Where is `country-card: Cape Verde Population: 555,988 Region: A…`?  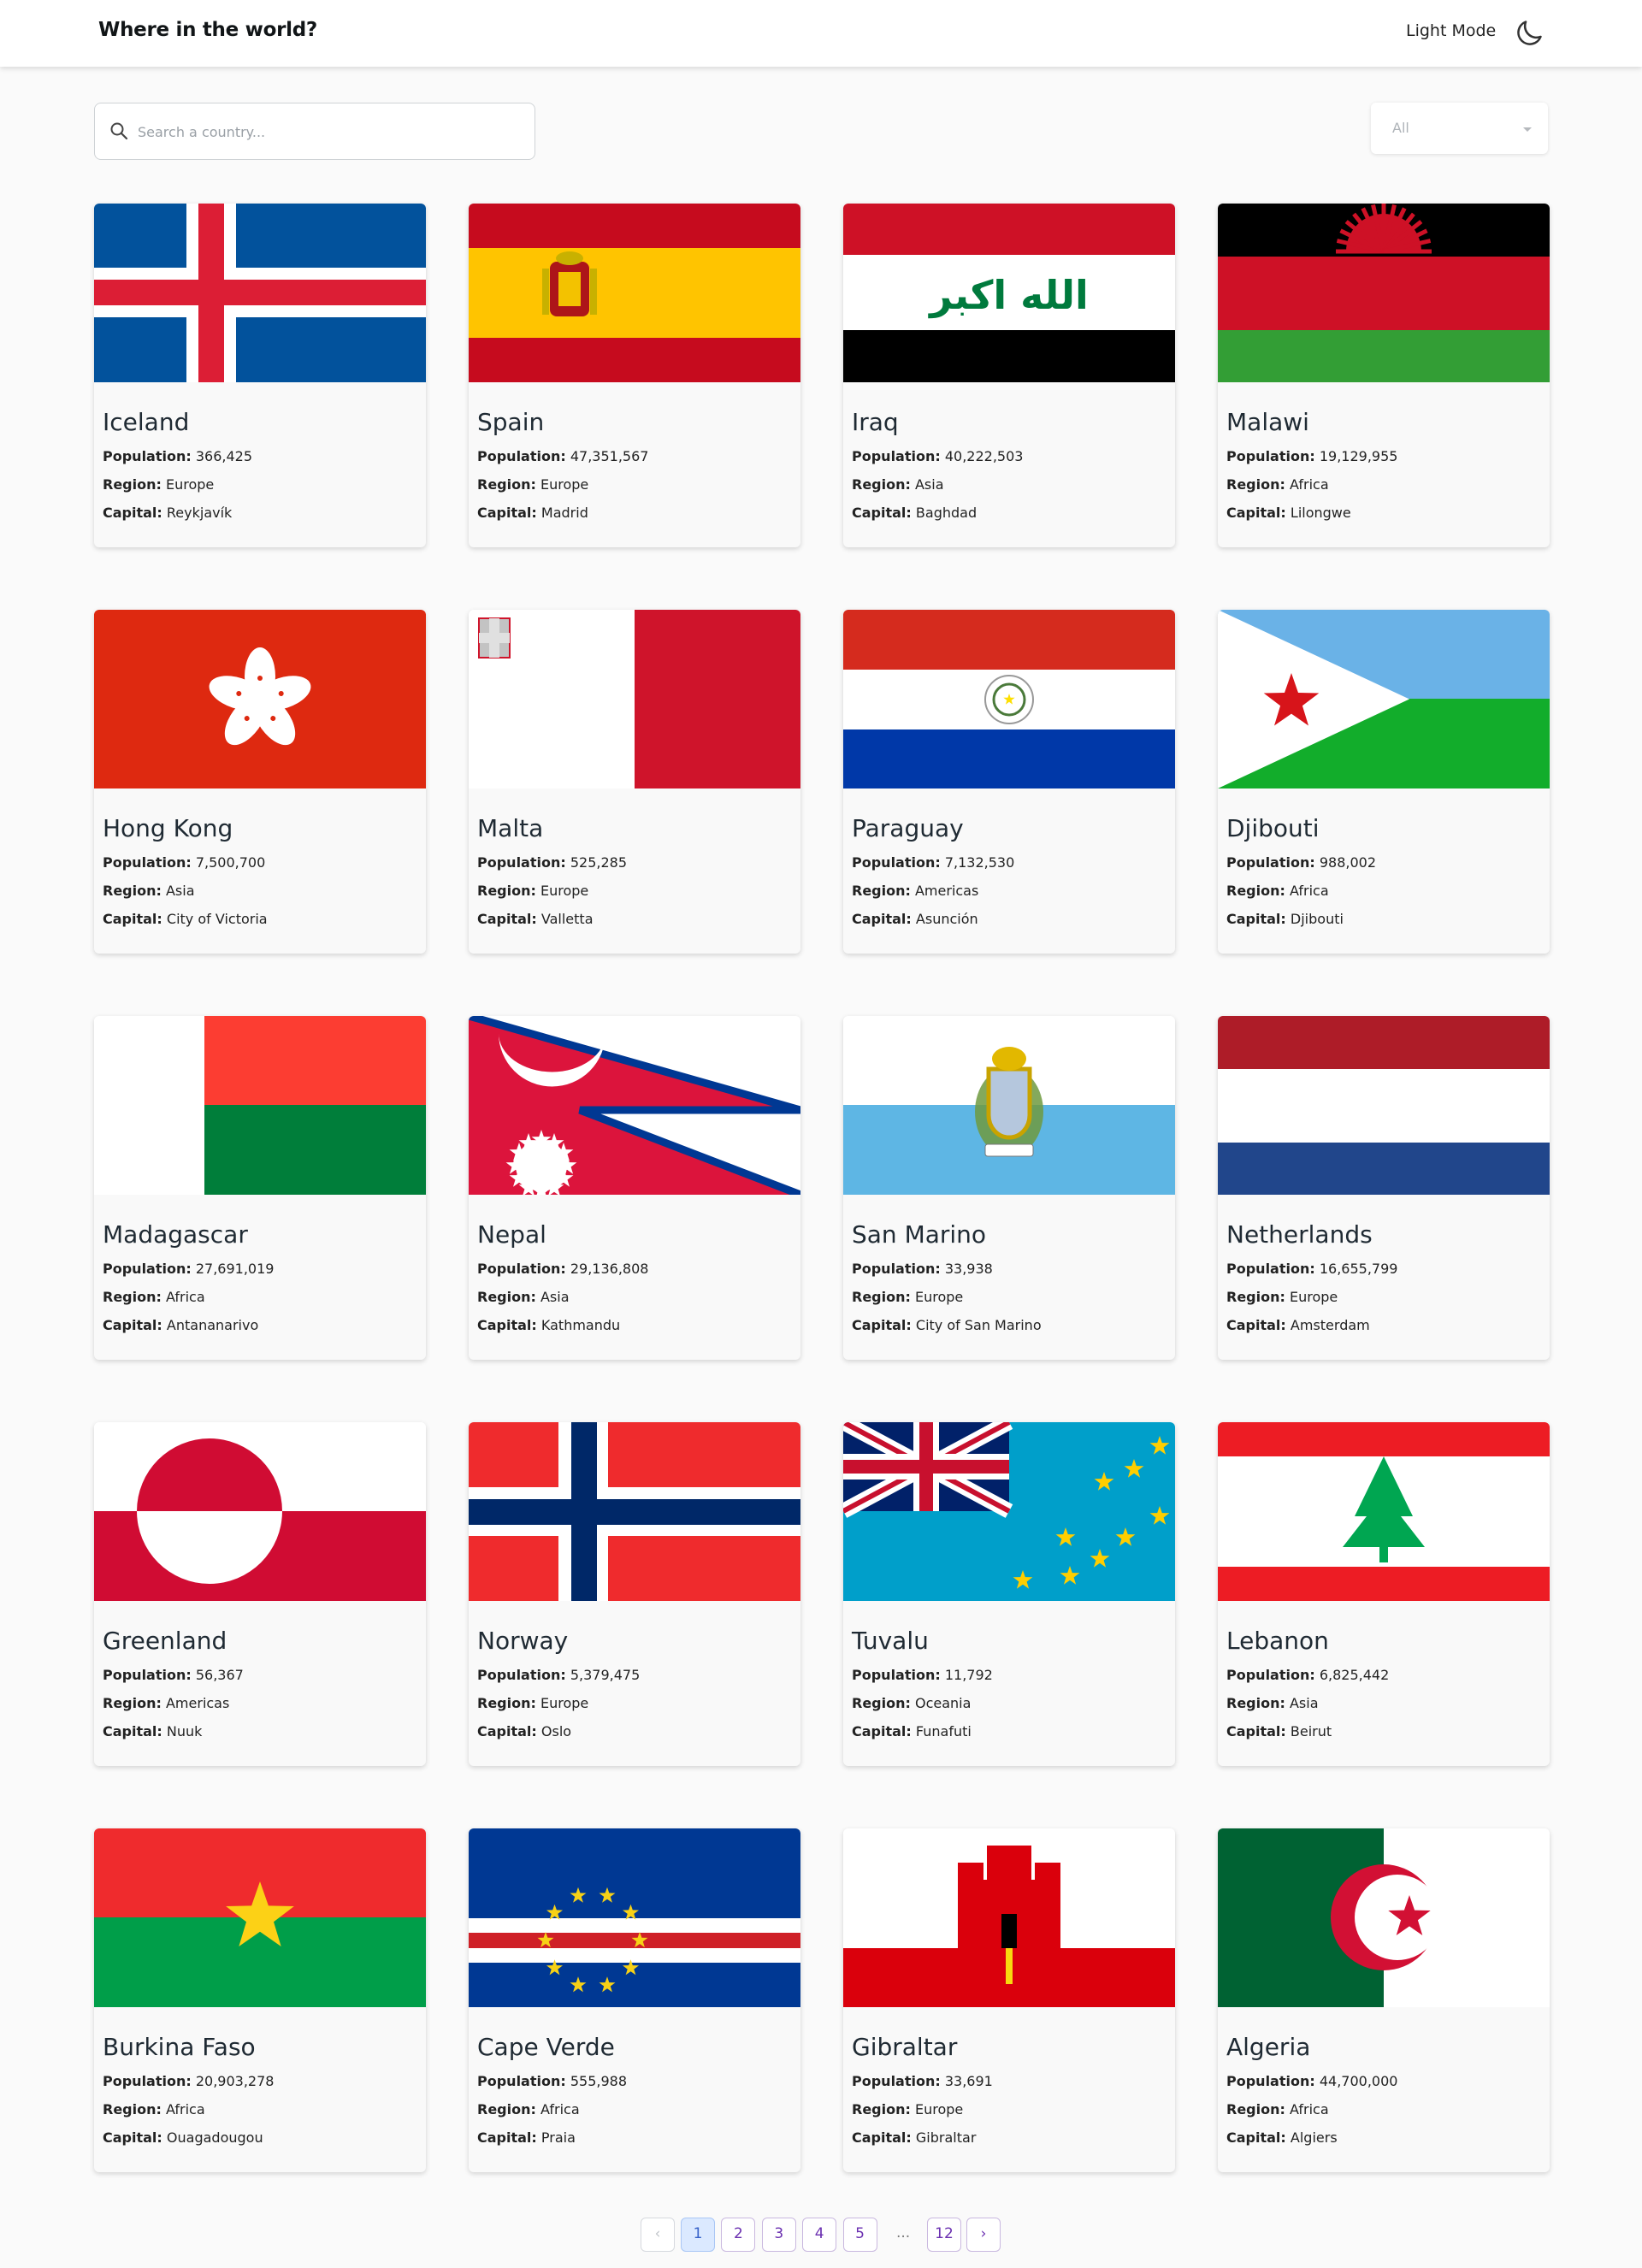
country-card: Cape Verde Population: 555,988 Region: A… is located at coordinates (634, 2000).